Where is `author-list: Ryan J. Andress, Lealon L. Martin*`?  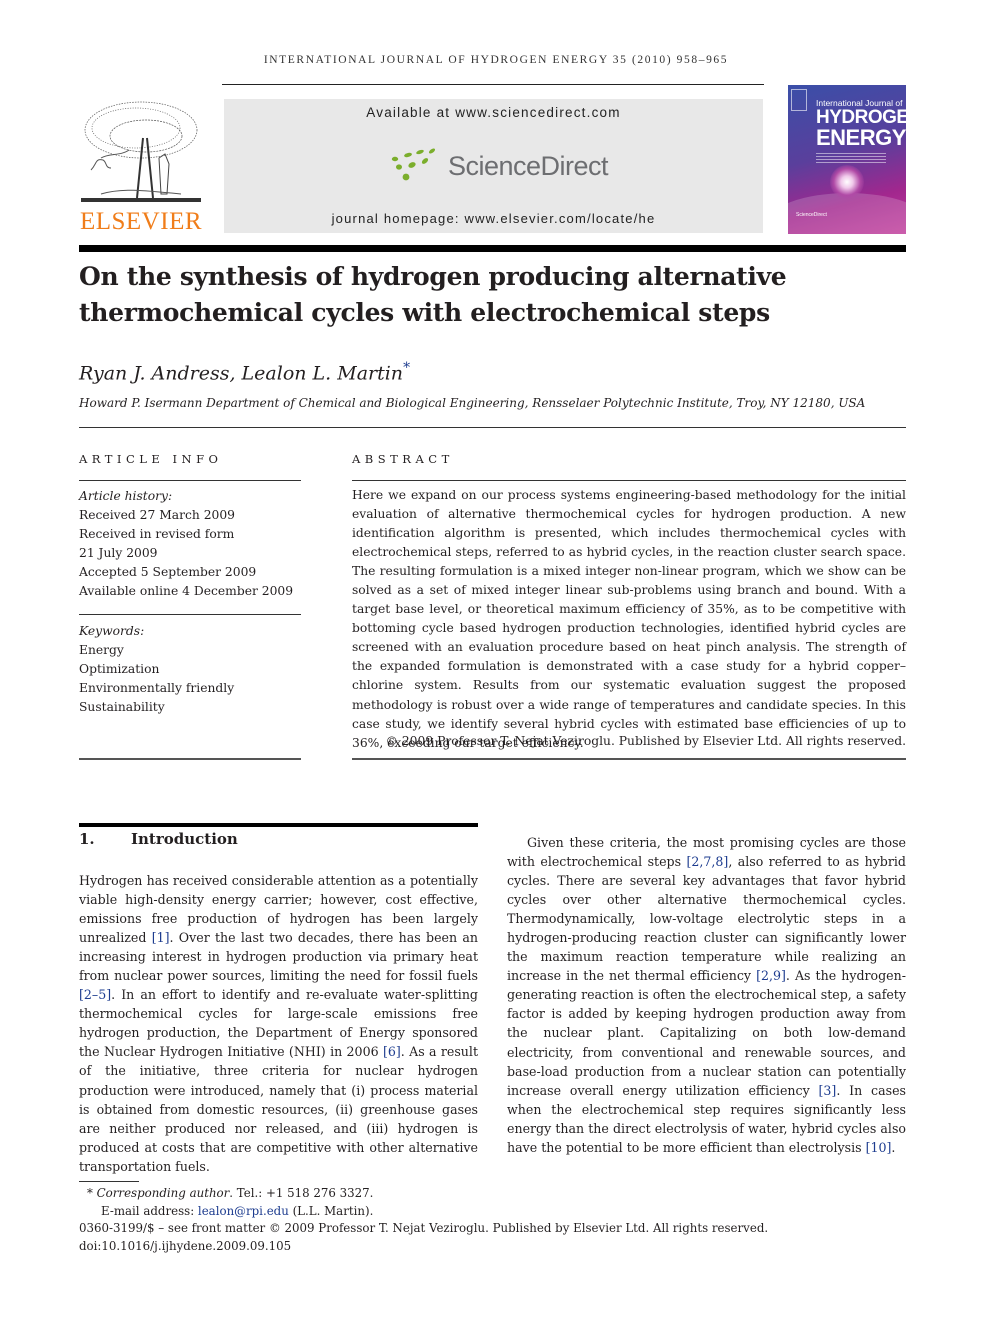 author-list: Ryan J. Andress, Lealon L. Martin* is located at coordinates (244, 372).